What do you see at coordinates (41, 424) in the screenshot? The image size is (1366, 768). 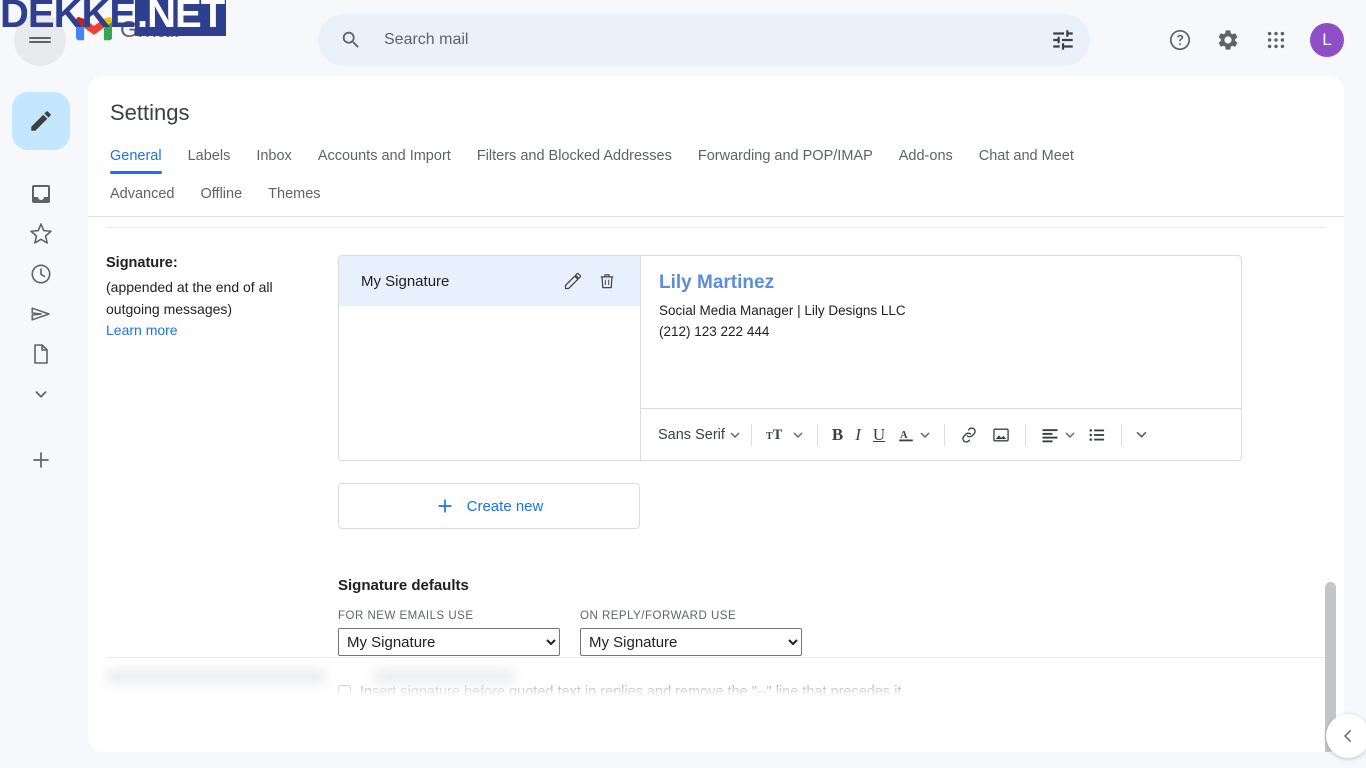 I see `sidebar-rail` at bounding box center [41, 424].